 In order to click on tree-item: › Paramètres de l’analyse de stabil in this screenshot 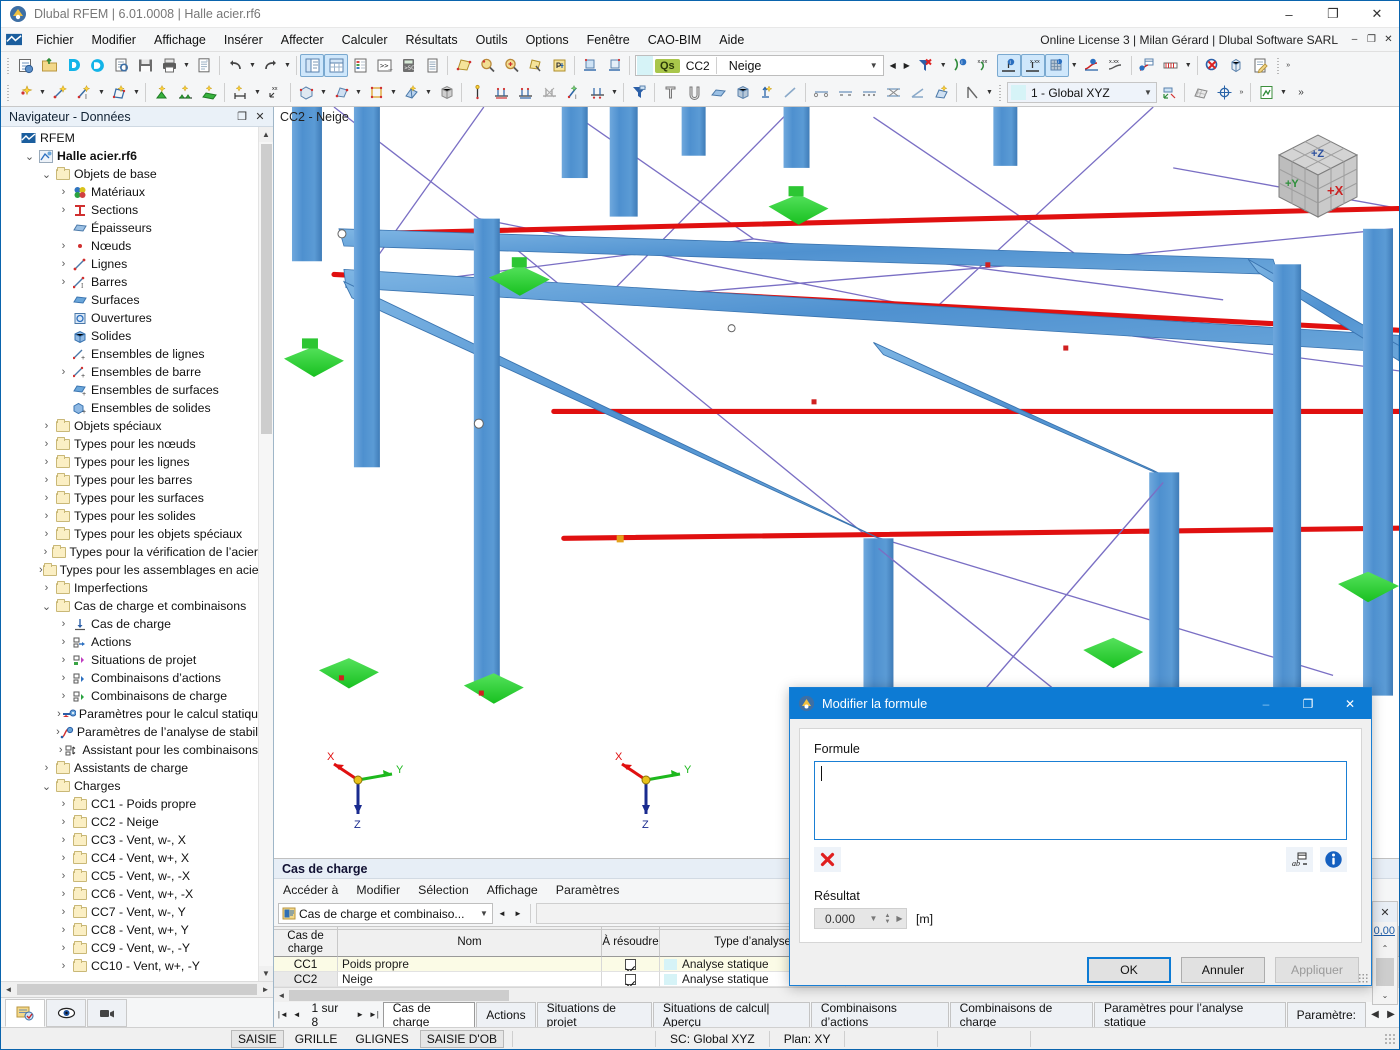, I will do `click(131, 732)`.